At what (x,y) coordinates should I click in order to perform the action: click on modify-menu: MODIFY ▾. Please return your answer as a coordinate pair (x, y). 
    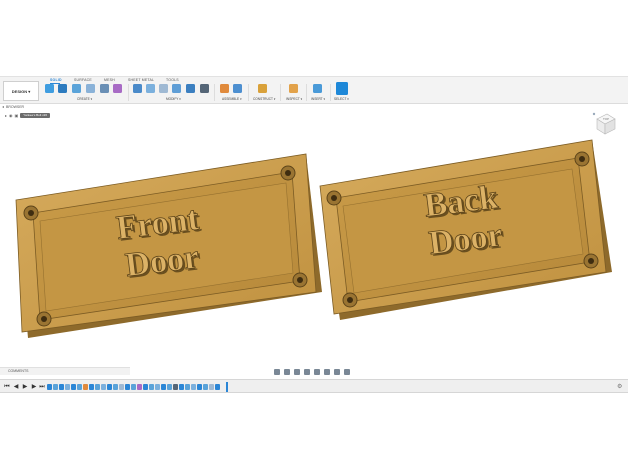
    Looking at the image, I should click on (173, 99).